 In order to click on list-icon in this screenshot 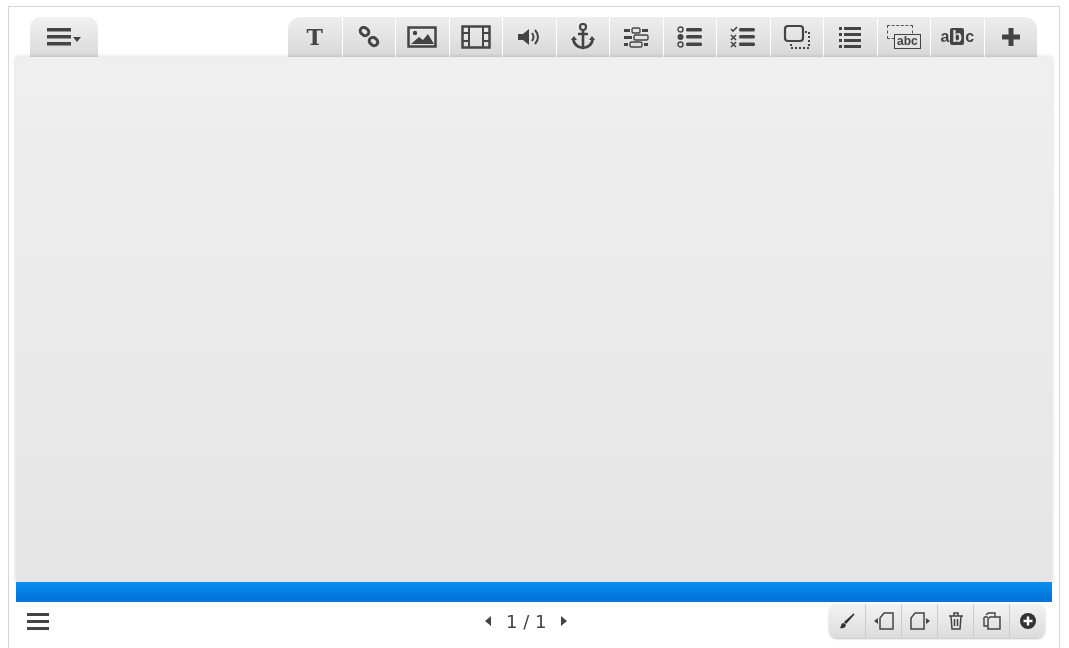, I will do `click(850, 37)`.